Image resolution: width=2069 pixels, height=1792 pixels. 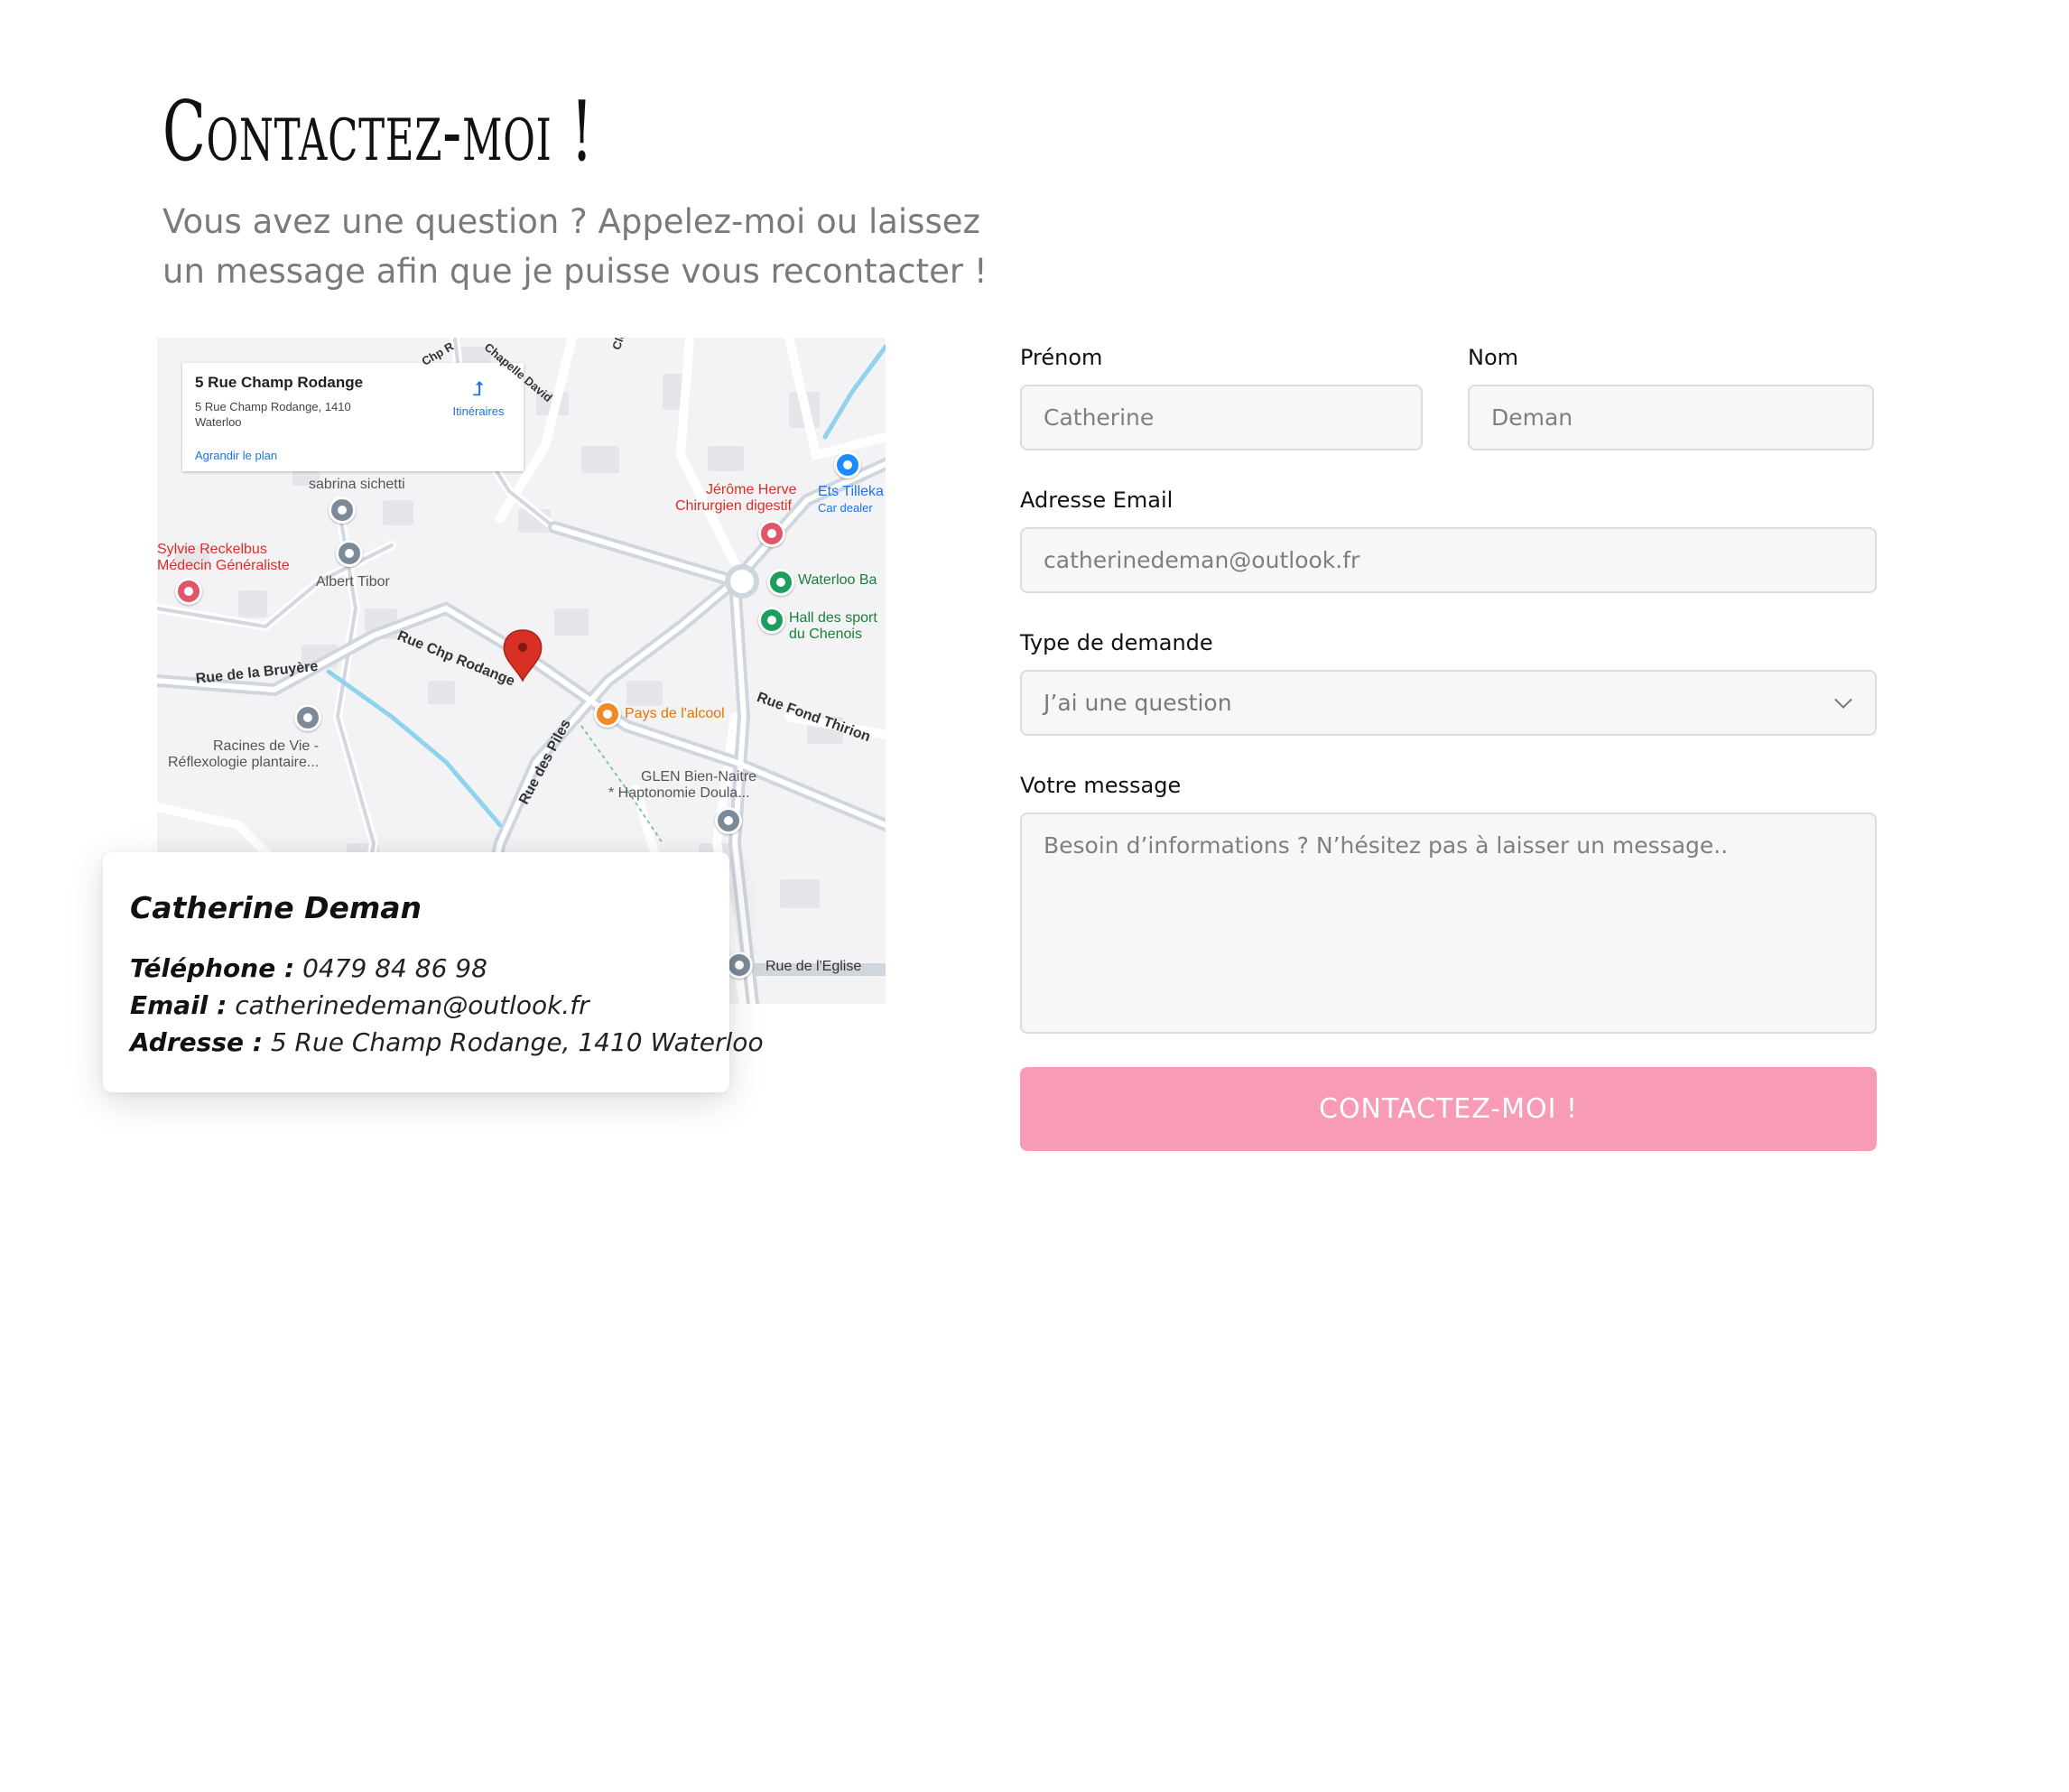 What do you see at coordinates (394, 968) in the screenshot?
I see `contact-phone: 0479 84 86 98` at bounding box center [394, 968].